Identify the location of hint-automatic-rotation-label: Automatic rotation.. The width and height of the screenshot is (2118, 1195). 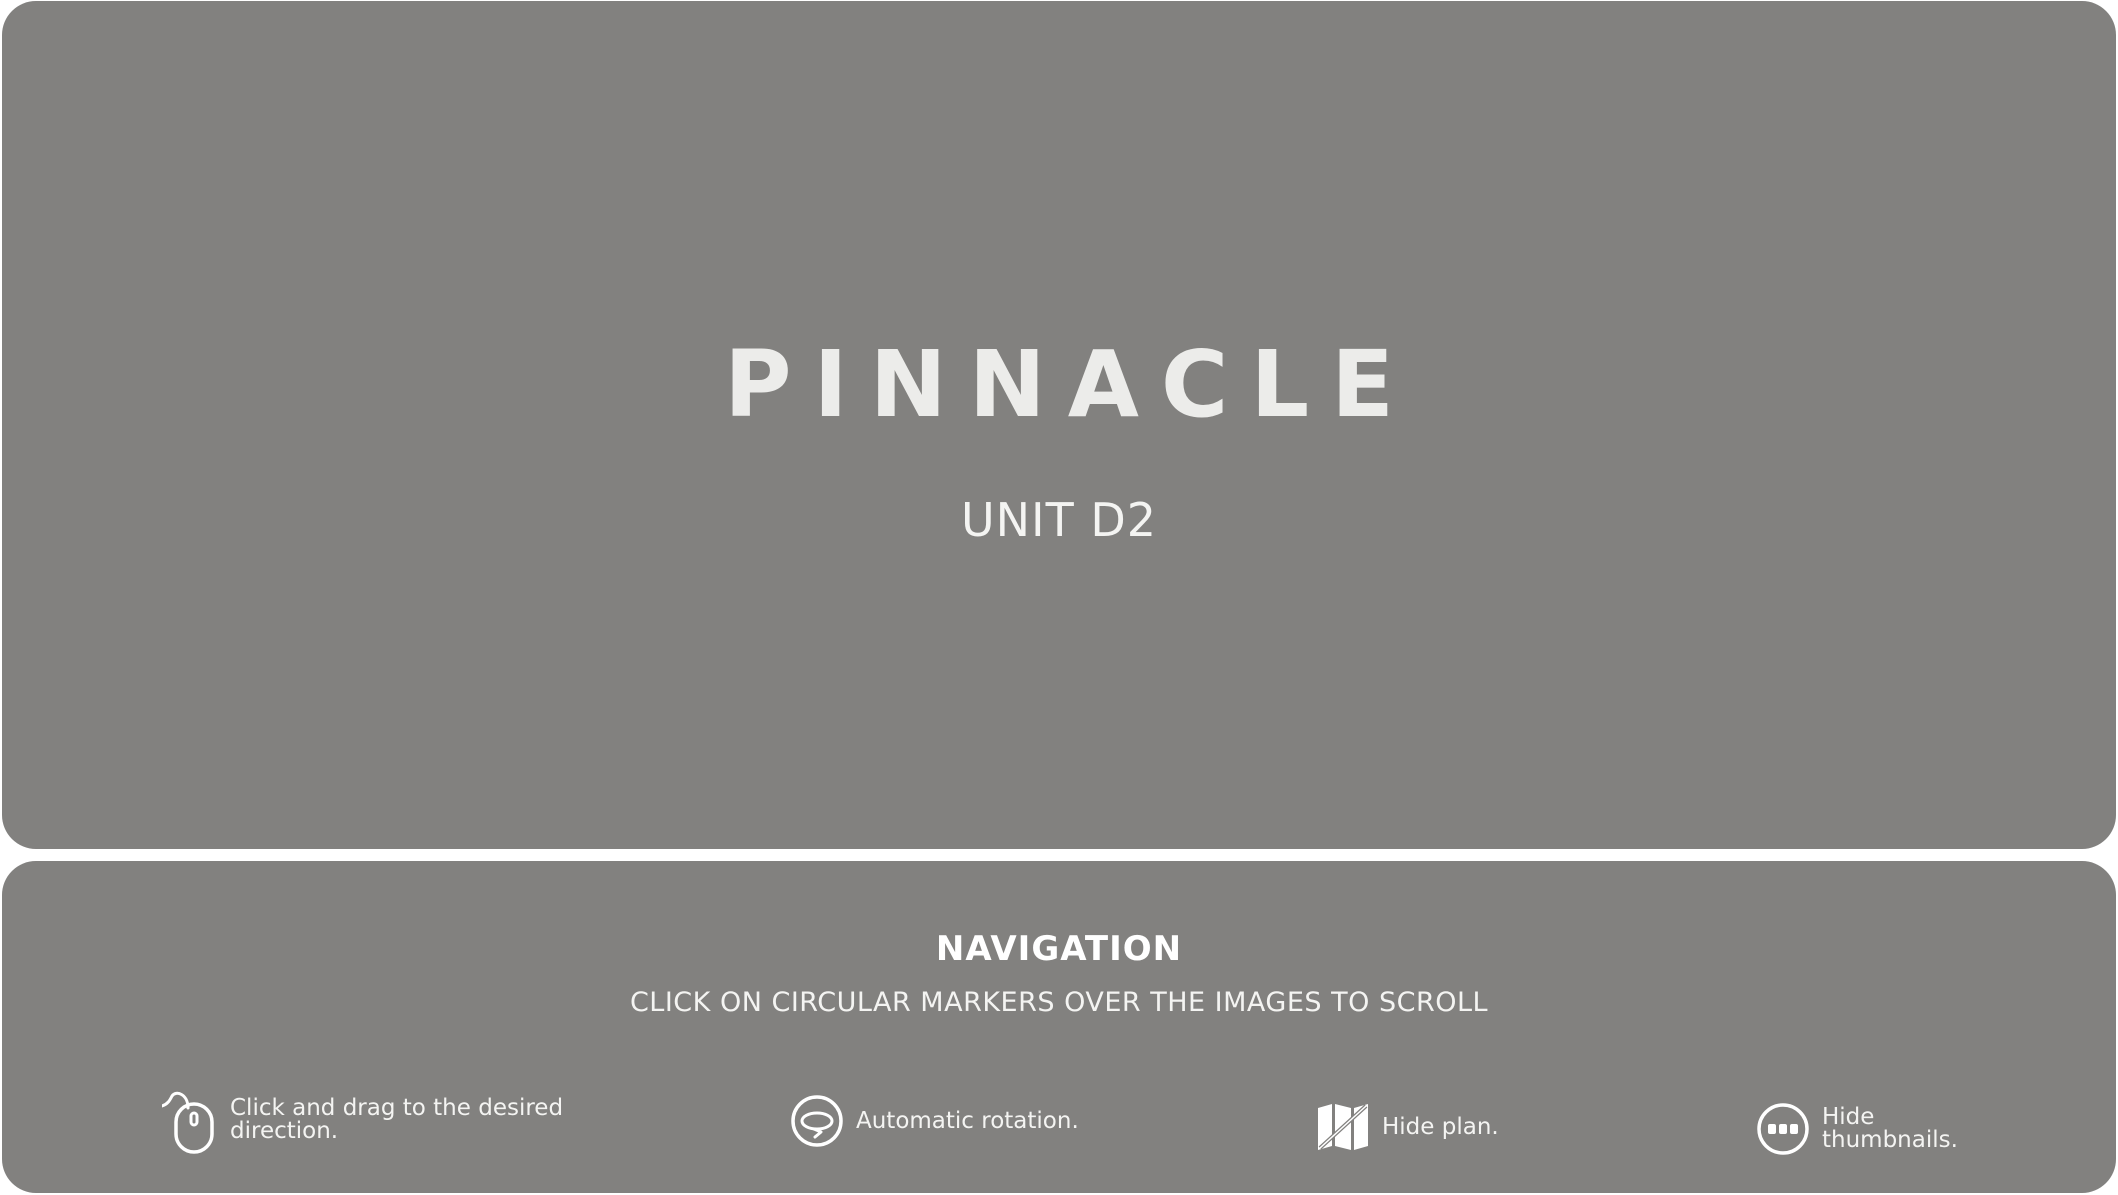
(967, 1120).